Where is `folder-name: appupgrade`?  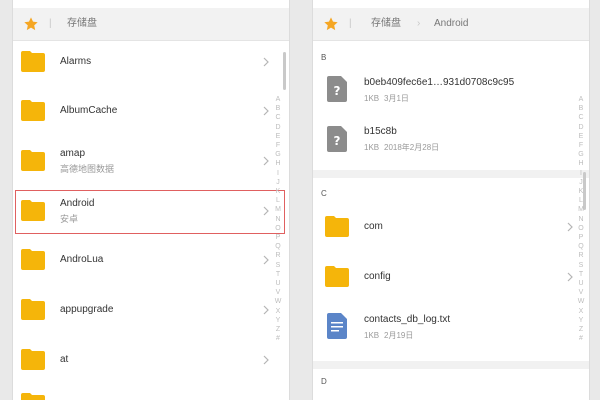 folder-name: appupgrade is located at coordinates (87, 309).